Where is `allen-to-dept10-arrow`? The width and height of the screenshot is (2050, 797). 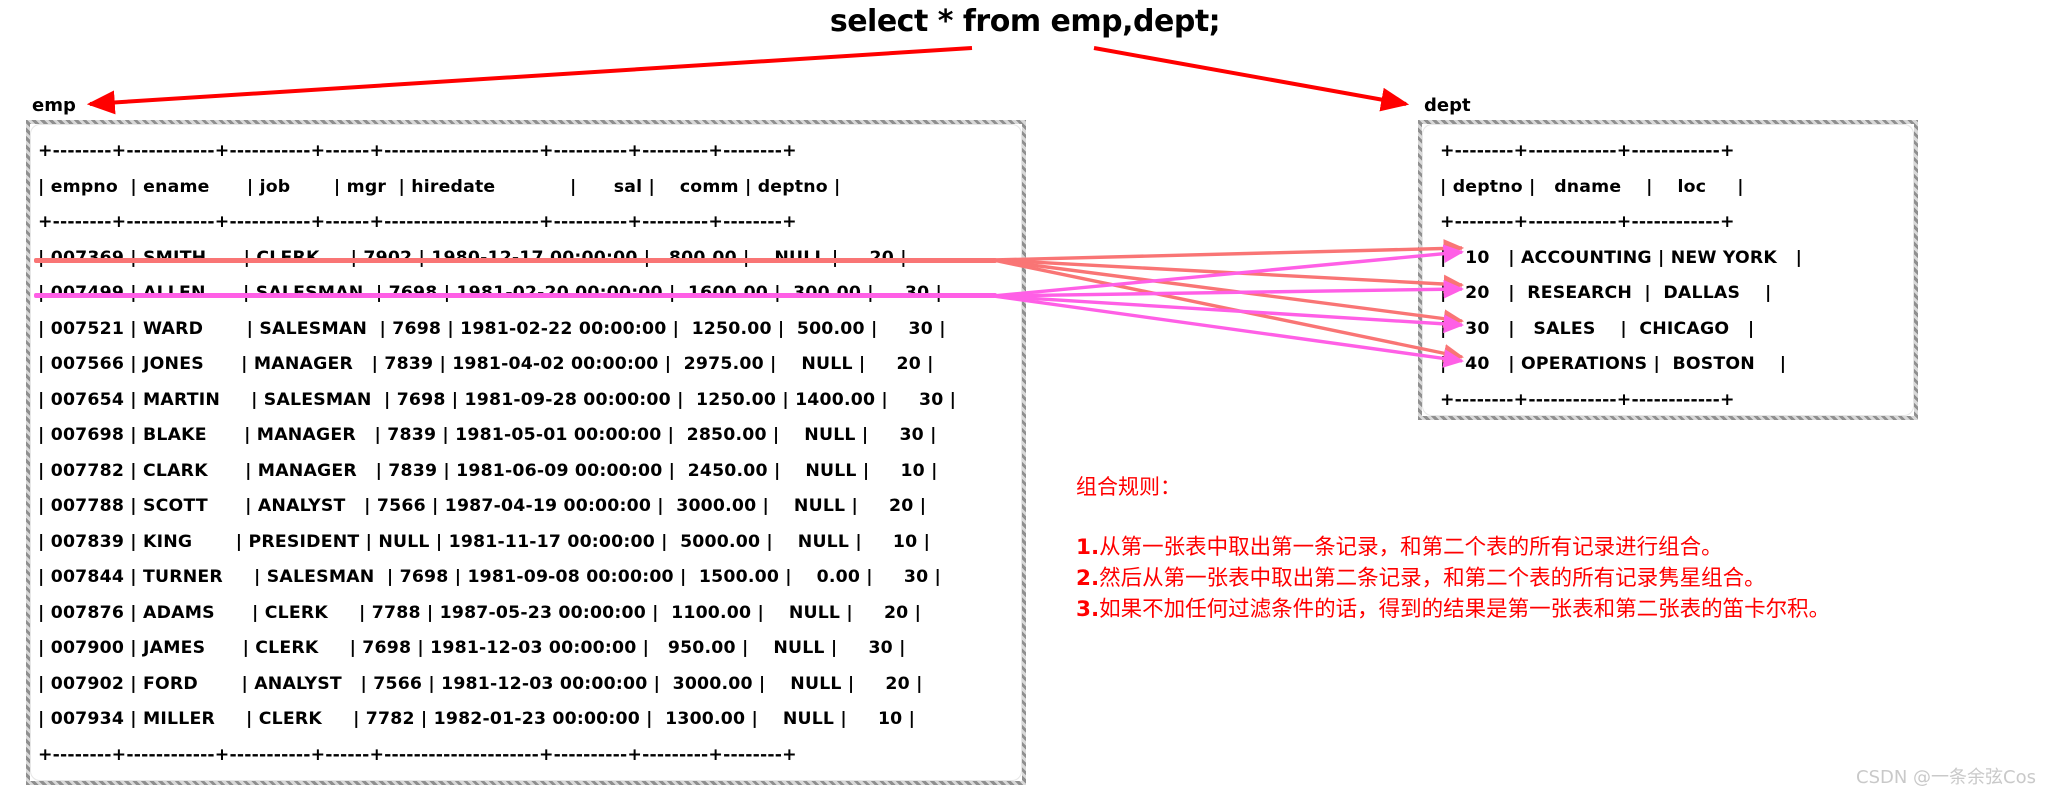 allen-to-dept10-arrow is located at coordinates (1228, 271).